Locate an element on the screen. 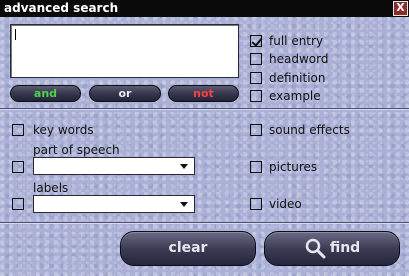 This screenshot has width=409, height=276. headword-checkbox is located at coordinates (256, 59).